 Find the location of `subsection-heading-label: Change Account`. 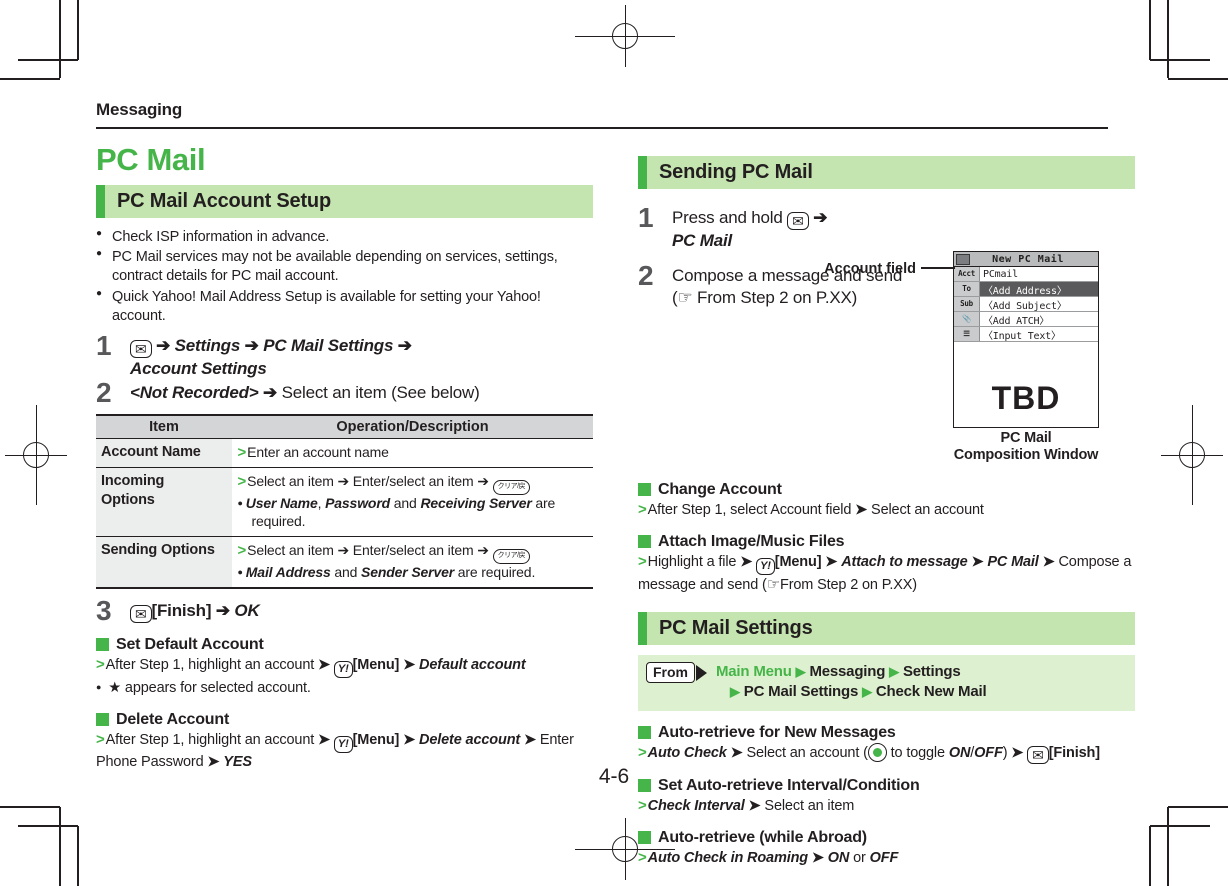

subsection-heading-label: Change Account is located at coordinates (720, 489).